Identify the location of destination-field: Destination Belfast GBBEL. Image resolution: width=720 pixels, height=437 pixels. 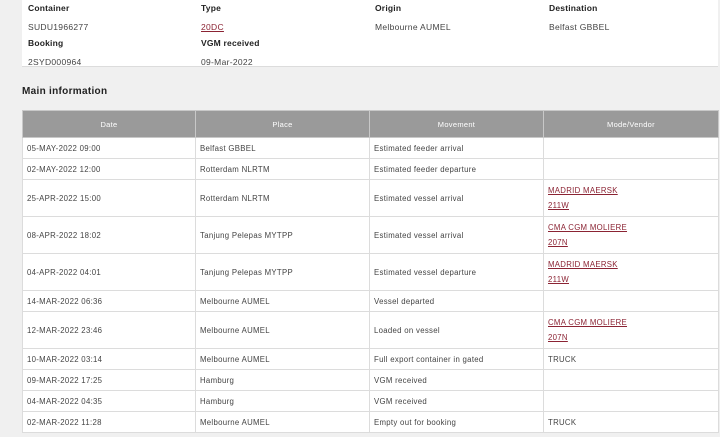
(579, 17).